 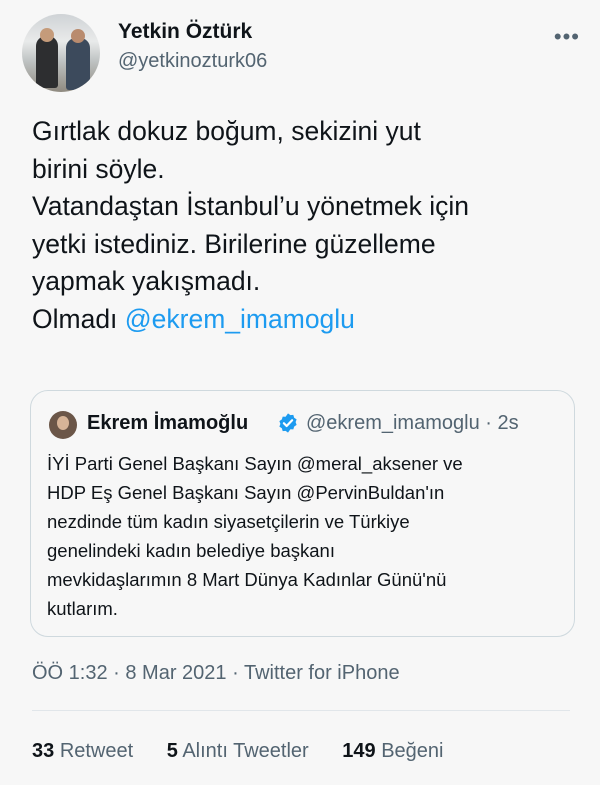 What do you see at coordinates (412, 751) in the screenshot?
I see `likes-label: Beğeni` at bounding box center [412, 751].